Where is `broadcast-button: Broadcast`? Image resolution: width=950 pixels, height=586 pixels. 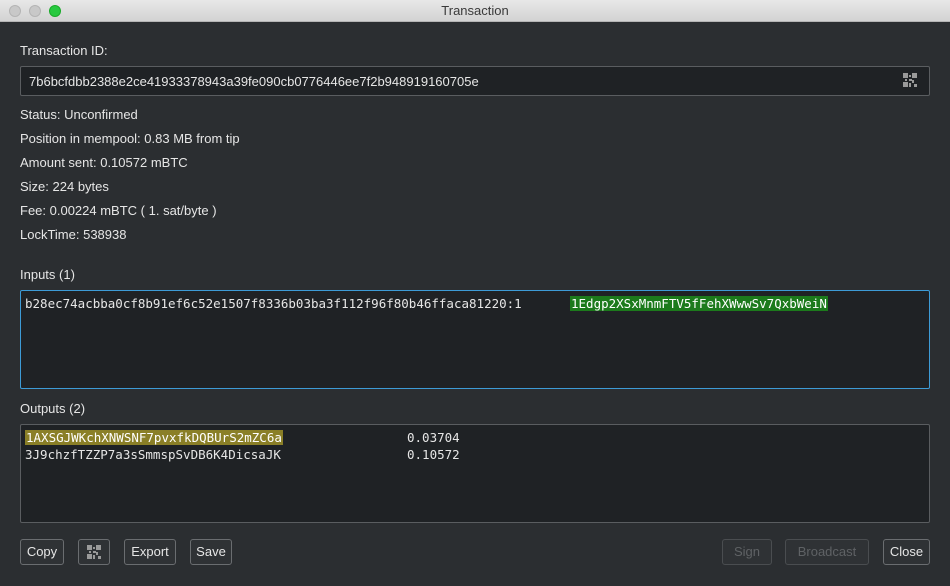 broadcast-button: Broadcast is located at coordinates (827, 552).